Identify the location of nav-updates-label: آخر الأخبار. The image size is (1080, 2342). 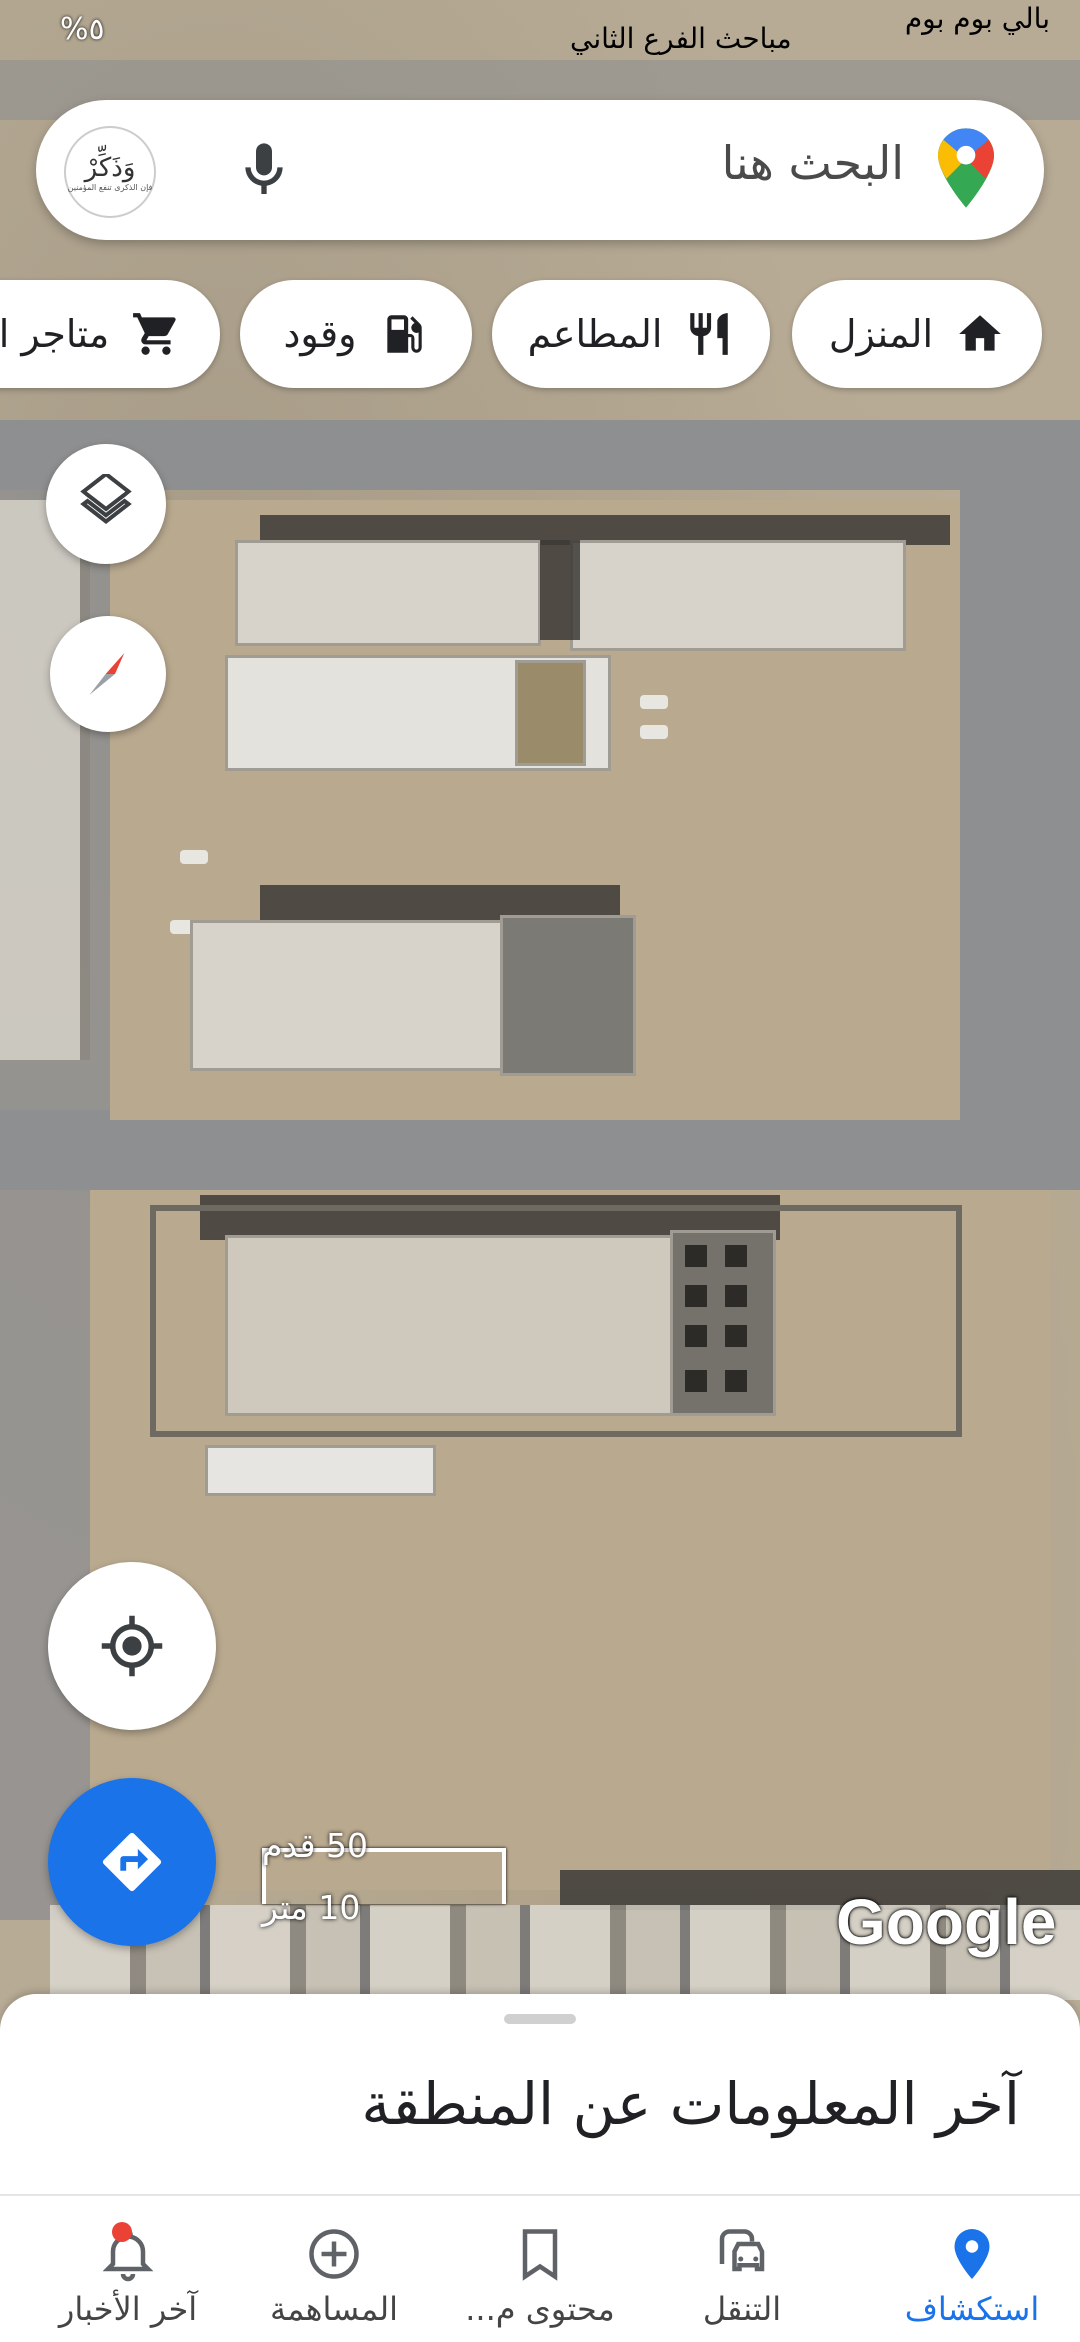
(128, 2309).